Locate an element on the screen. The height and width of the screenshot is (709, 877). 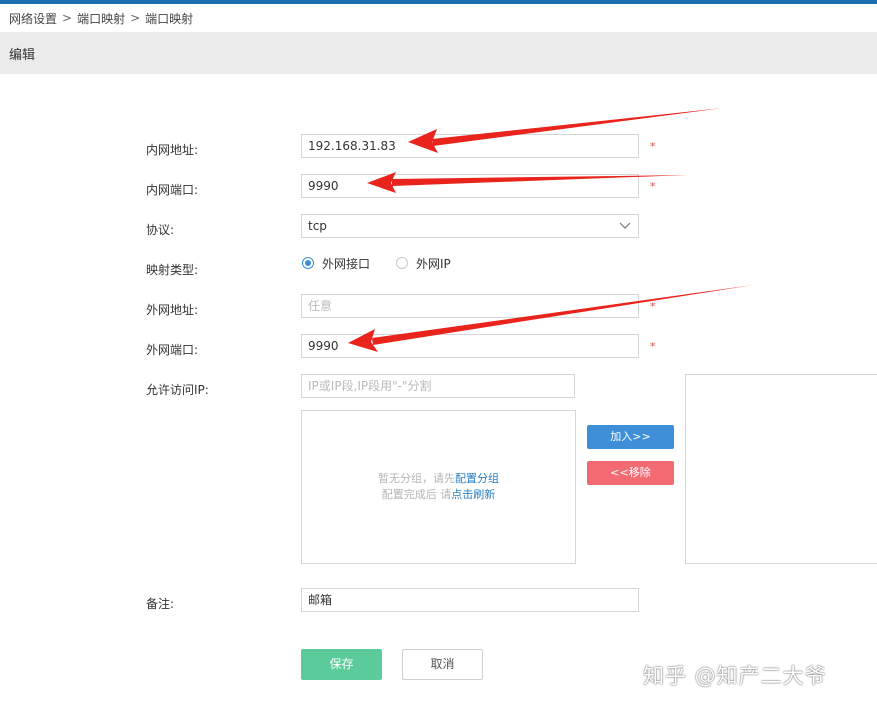
section-title-bar: 编辑 is located at coordinates (438, 53).